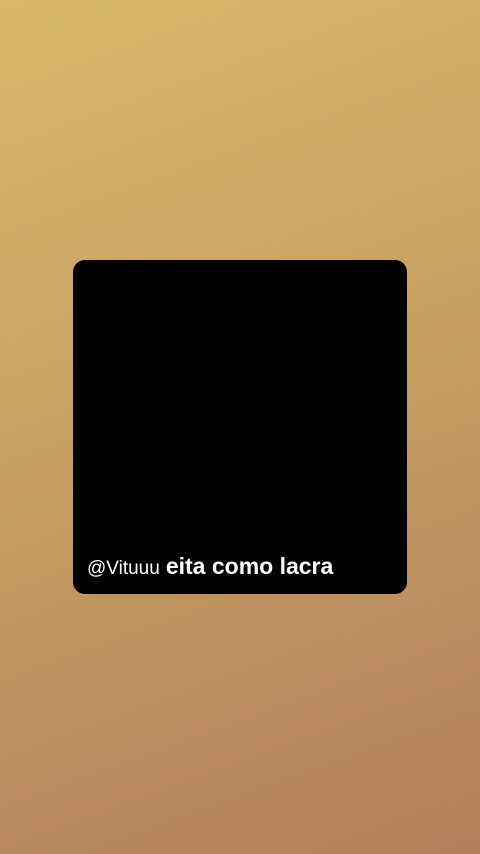  I want to click on reply-username: @Vituuu, so click(123, 569).